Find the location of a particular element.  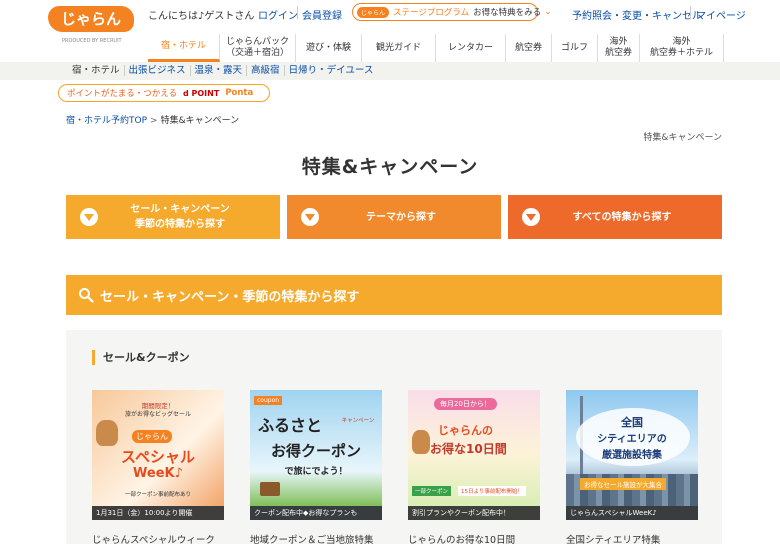

category-label: セール・キャンペーン 季節の特集から探す is located at coordinates (180, 217).